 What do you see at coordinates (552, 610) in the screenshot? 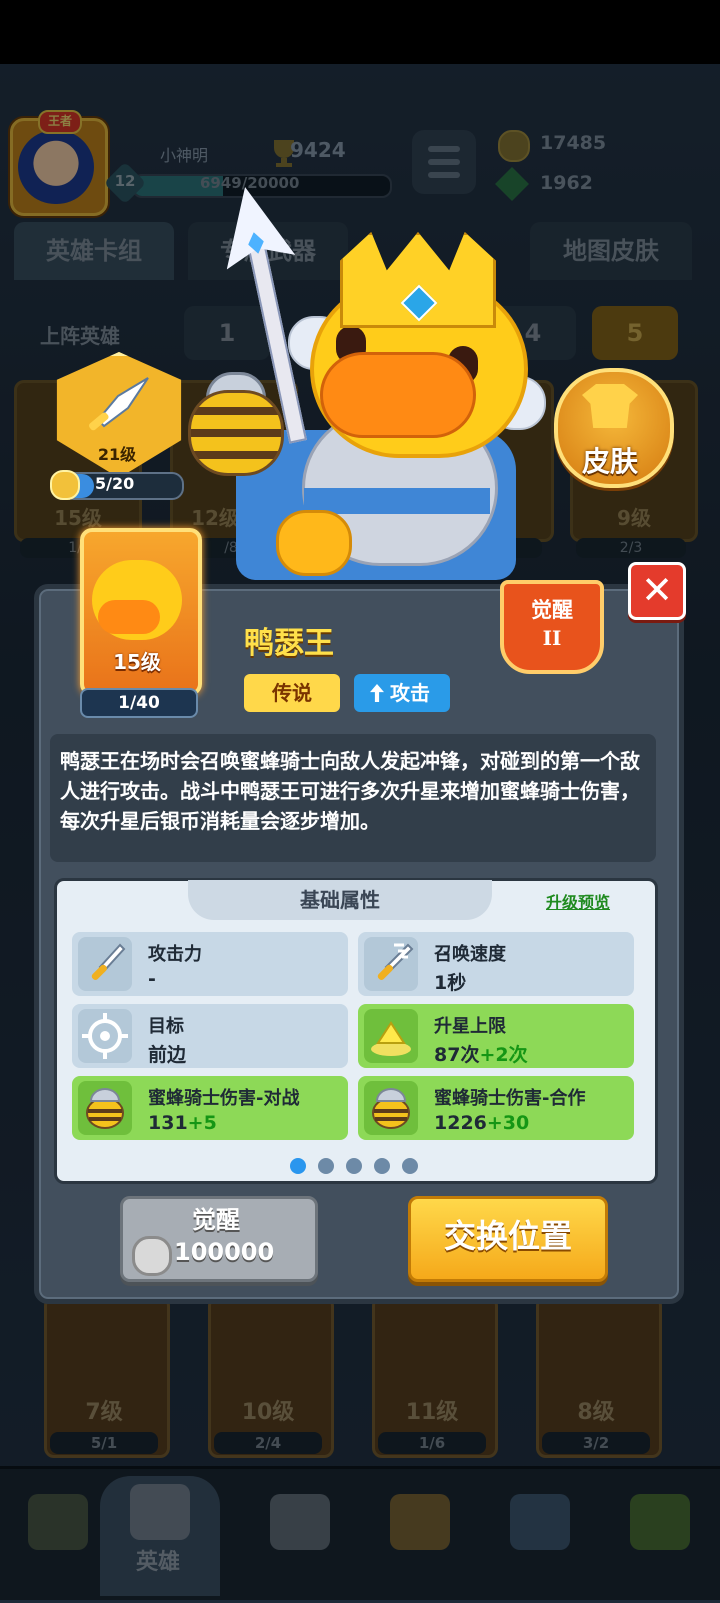
I see `awaken-badge-label: 觉醒` at bounding box center [552, 610].